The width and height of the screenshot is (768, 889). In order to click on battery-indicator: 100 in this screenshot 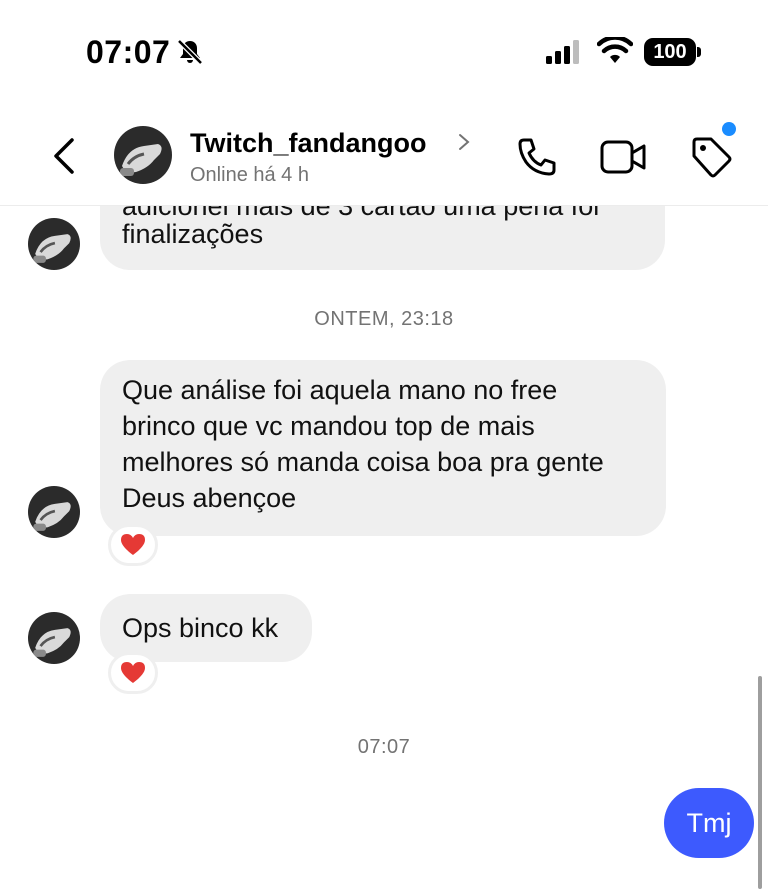, I will do `click(673, 52)`.